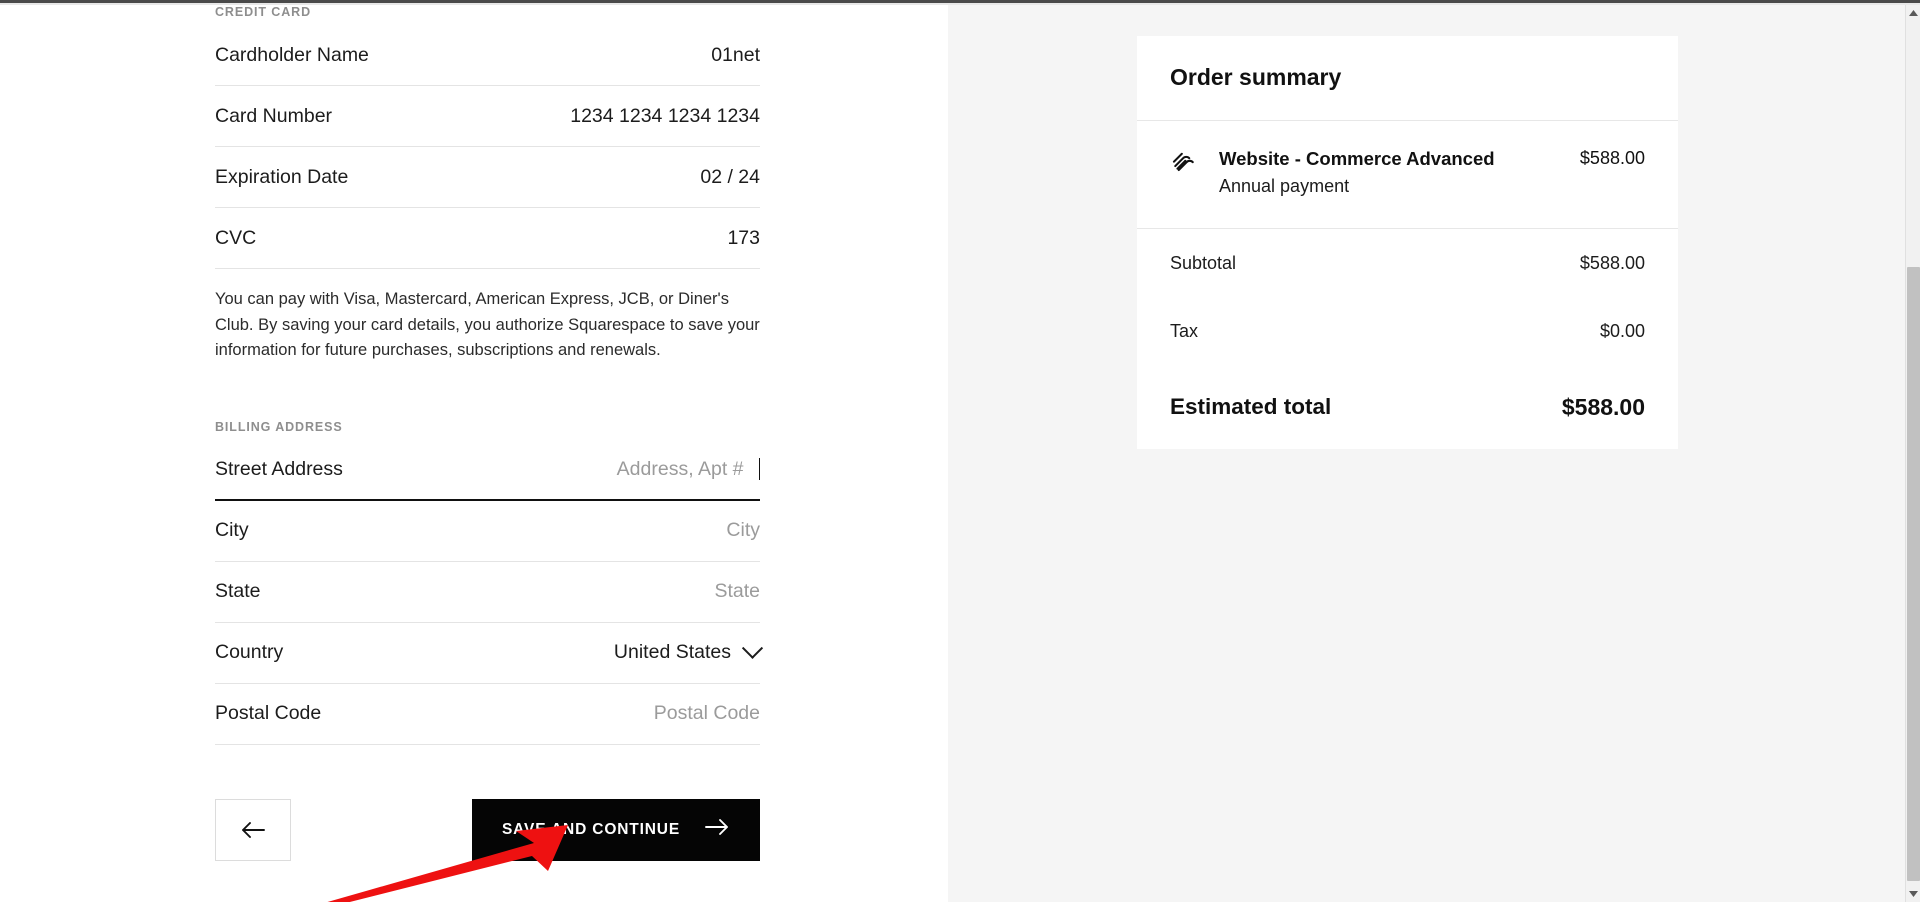 This screenshot has width=1920, height=902. Describe the element at coordinates (743, 530) in the screenshot. I see `city-input: City` at that location.